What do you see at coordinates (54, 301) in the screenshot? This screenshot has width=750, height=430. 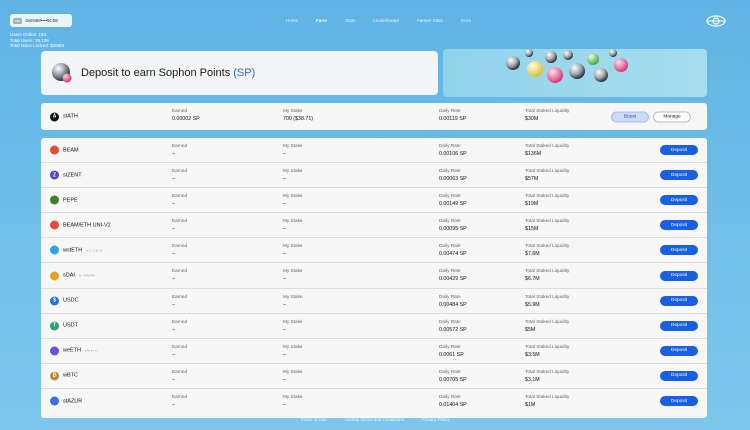 I see `usdc-icon: $` at bounding box center [54, 301].